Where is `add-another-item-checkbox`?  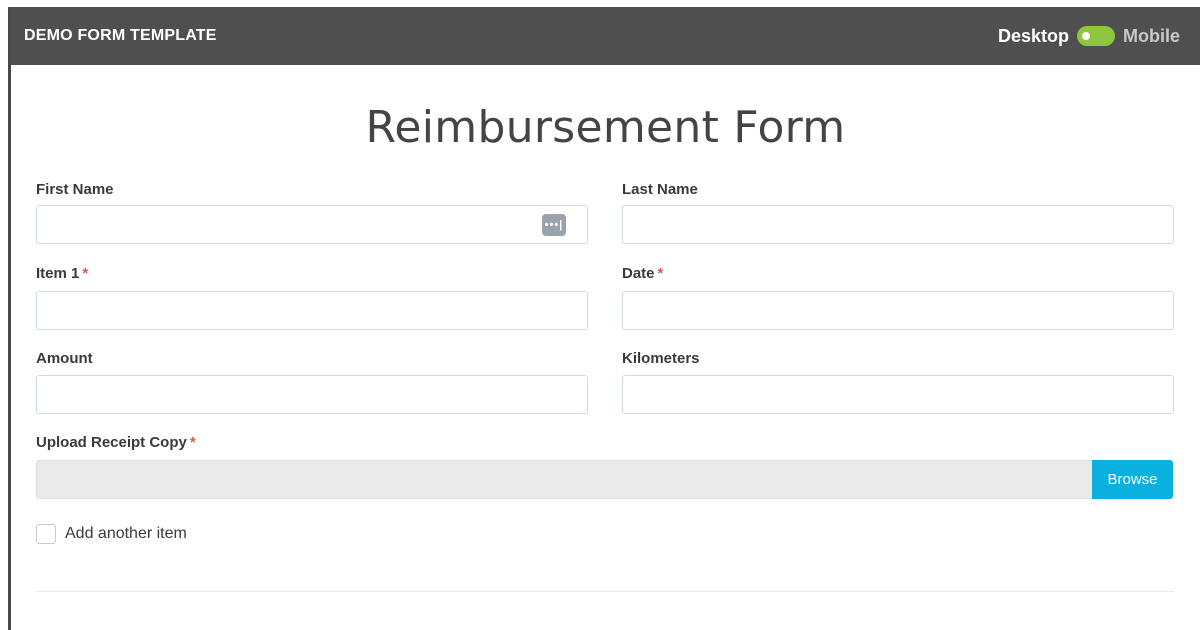 add-another-item-checkbox is located at coordinates (46, 534).